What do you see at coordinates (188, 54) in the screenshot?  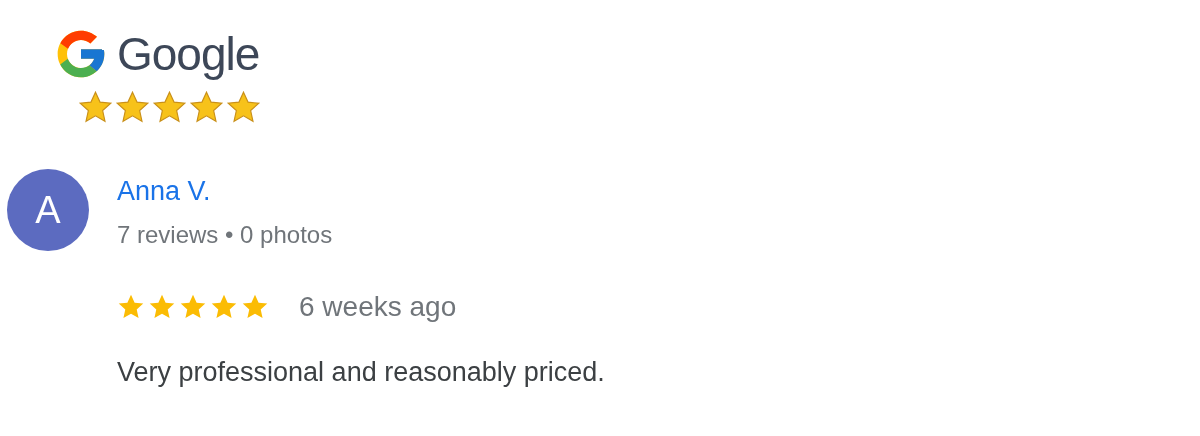 I see `google-wordmark: Google` at bounding box center [188, 54].